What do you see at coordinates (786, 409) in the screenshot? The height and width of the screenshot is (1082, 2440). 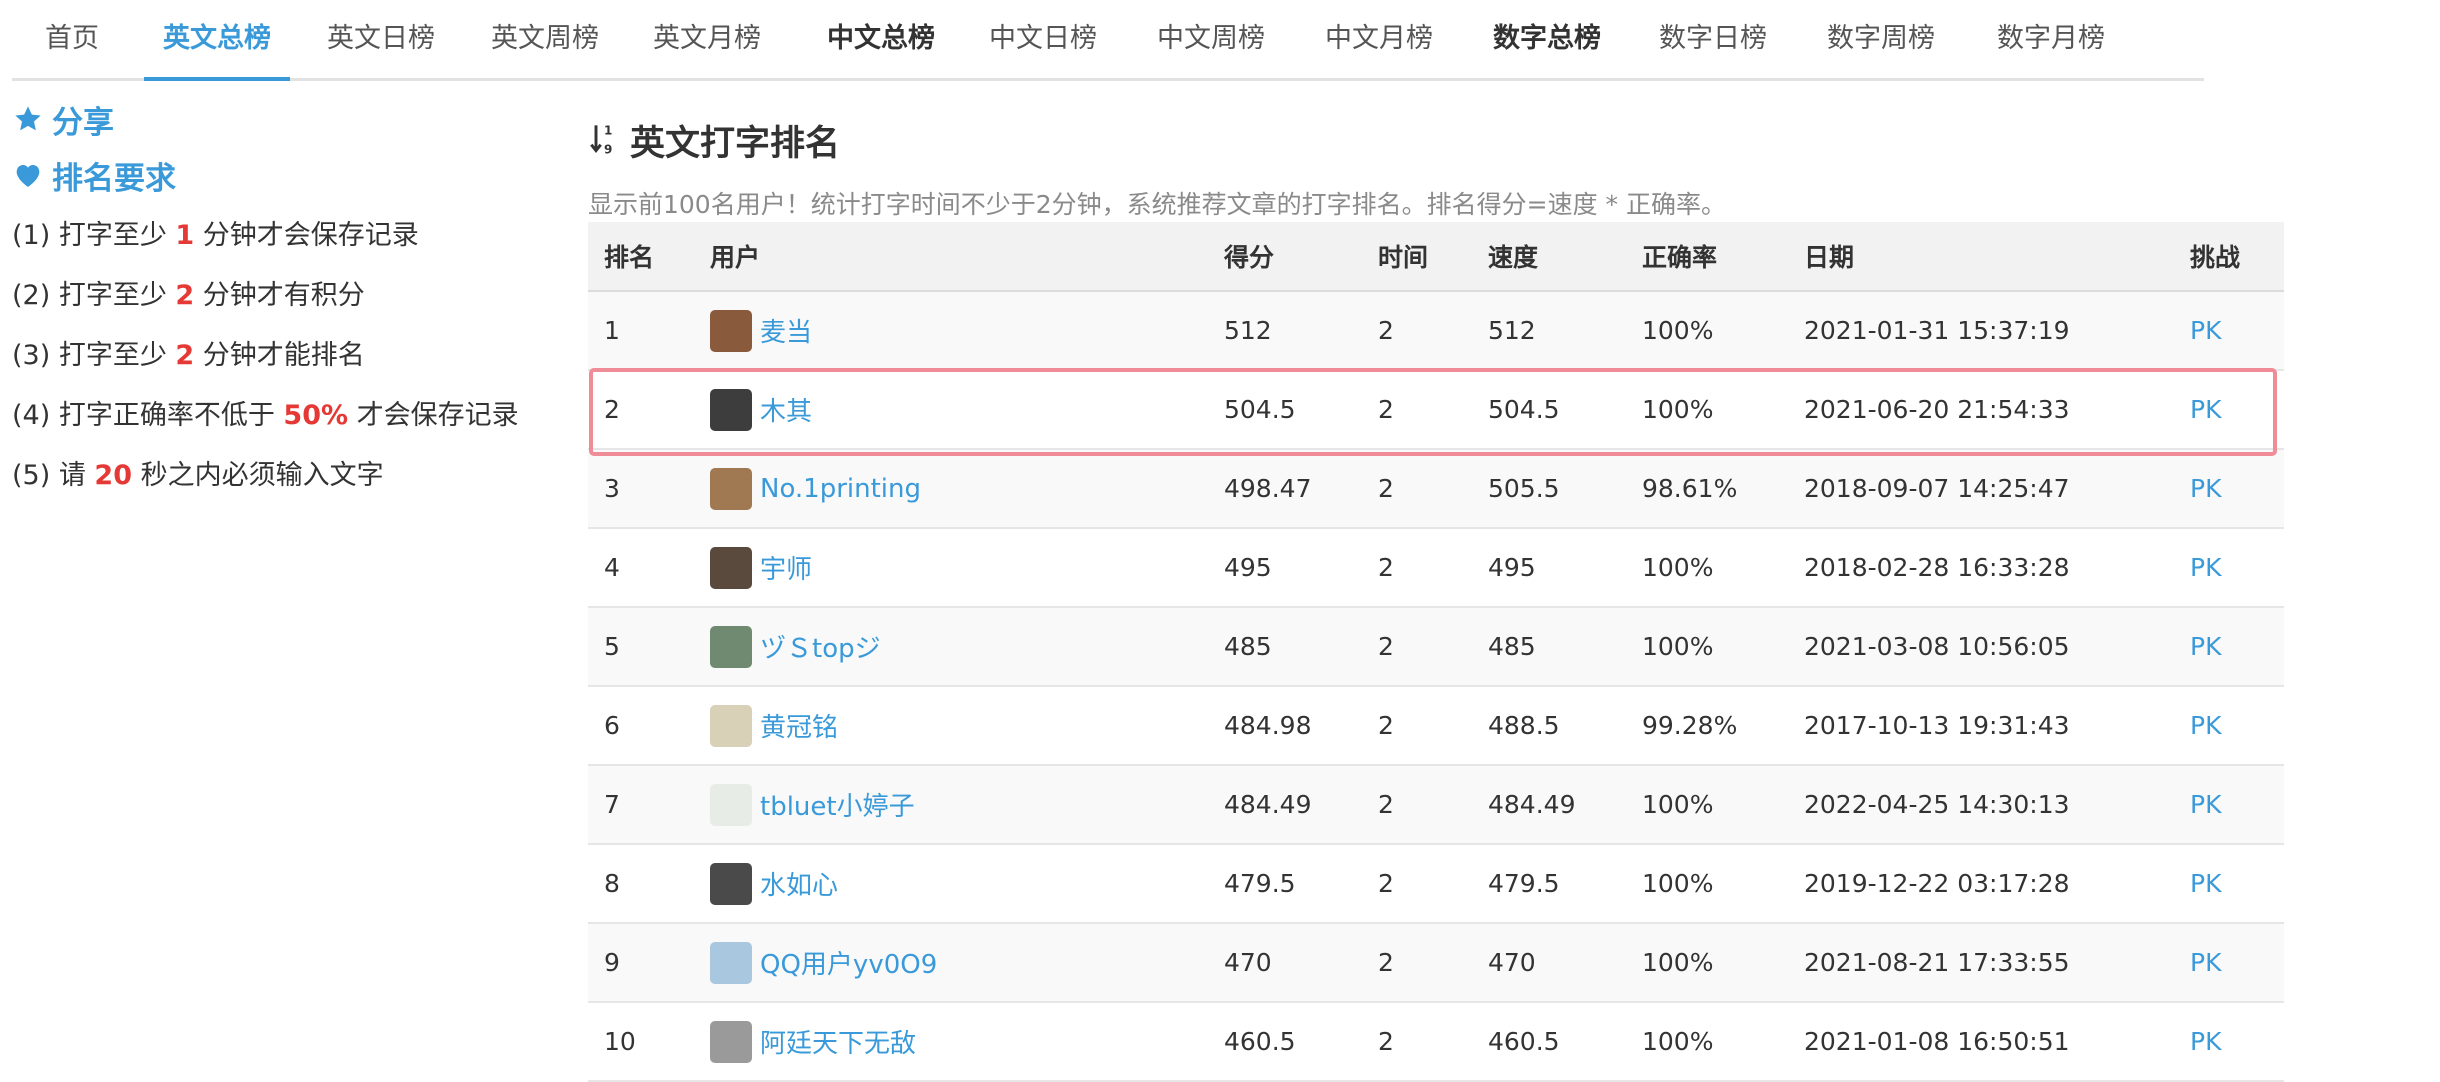 I see `user-link: 木其` at bounding box center [786, 409].